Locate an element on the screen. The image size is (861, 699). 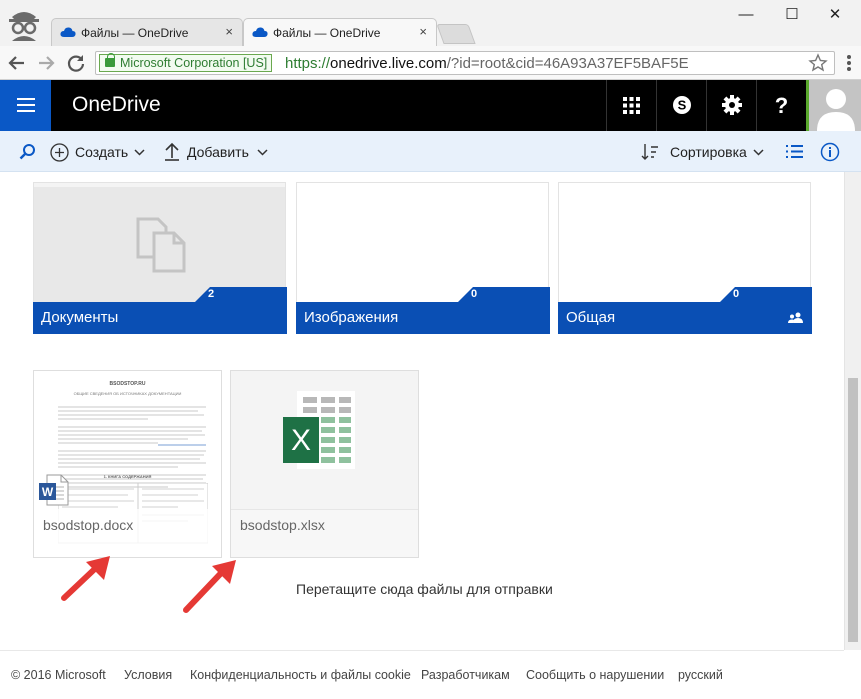
maximize-button: ☐ is located at coordinates (792, 15).